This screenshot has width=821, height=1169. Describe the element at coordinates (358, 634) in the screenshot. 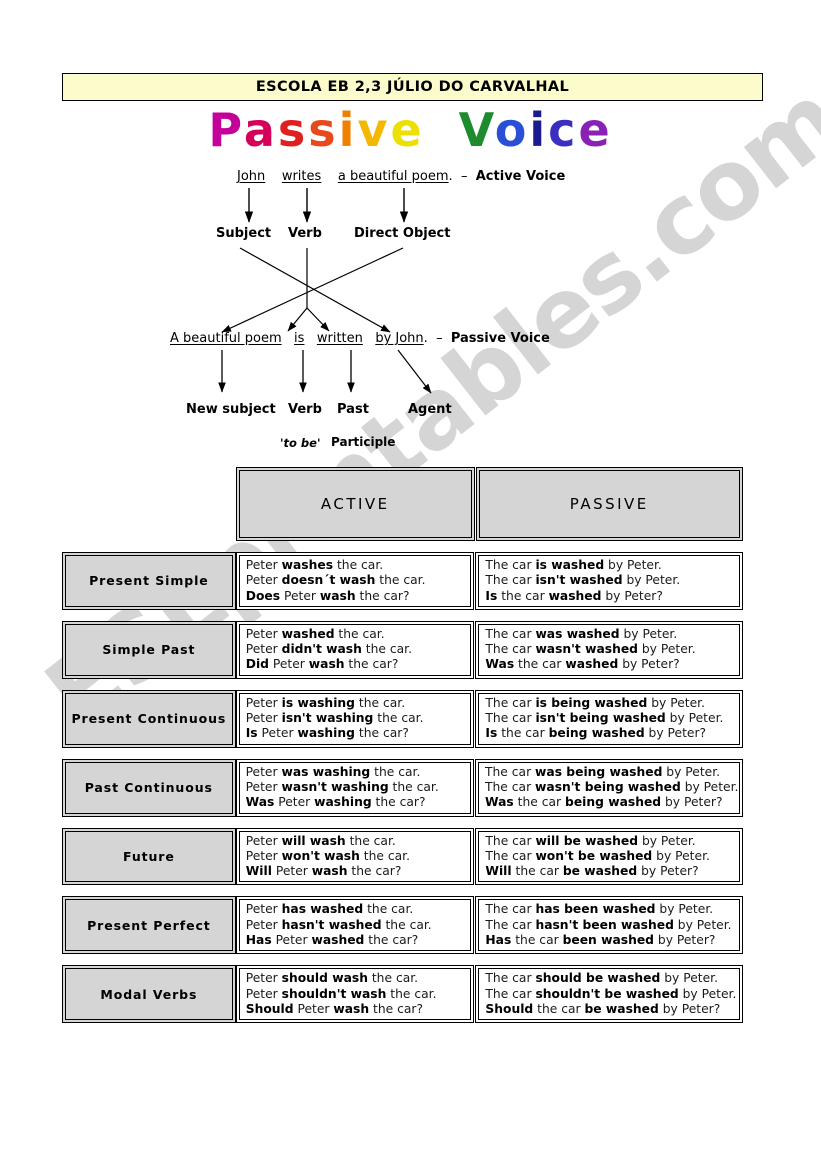

I see `sentence-line: Peter washed the car.` at that location.